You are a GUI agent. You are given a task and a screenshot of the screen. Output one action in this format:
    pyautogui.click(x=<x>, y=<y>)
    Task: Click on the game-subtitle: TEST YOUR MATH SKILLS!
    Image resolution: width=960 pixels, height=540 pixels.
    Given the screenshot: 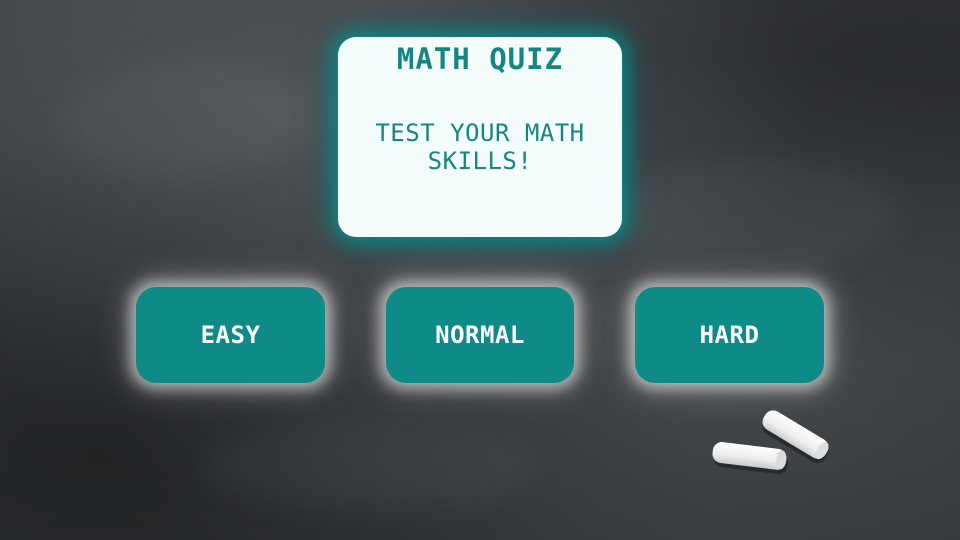 What is the action you would take?
    pyautogui.click(x=480, y=147)
    